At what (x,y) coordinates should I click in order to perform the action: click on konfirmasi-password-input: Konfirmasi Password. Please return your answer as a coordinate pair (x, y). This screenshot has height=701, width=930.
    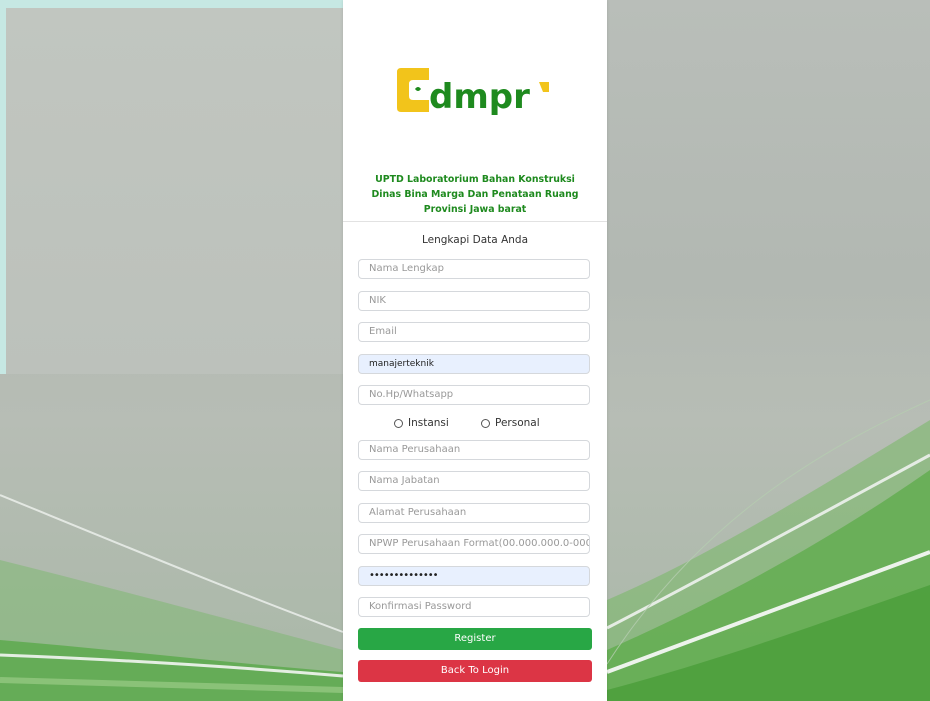
    Looking at the image, I should click on (474, 607).